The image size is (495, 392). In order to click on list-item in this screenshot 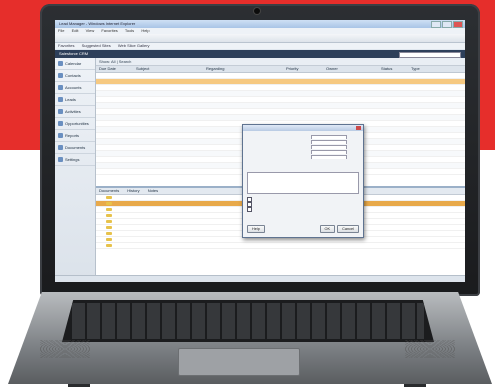, I will do `click(280, 246)`.